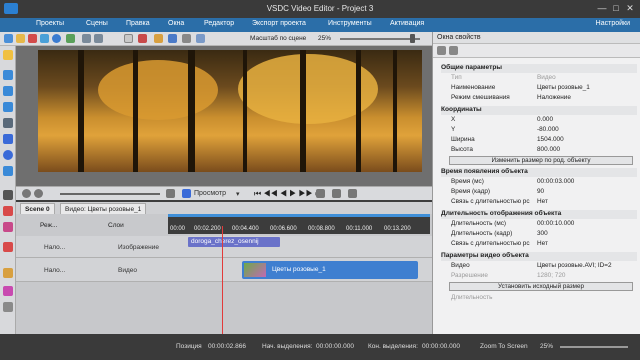  Describe the element at coordinates (453, 50) in the screenshot. I see `sort-icon` at that location.